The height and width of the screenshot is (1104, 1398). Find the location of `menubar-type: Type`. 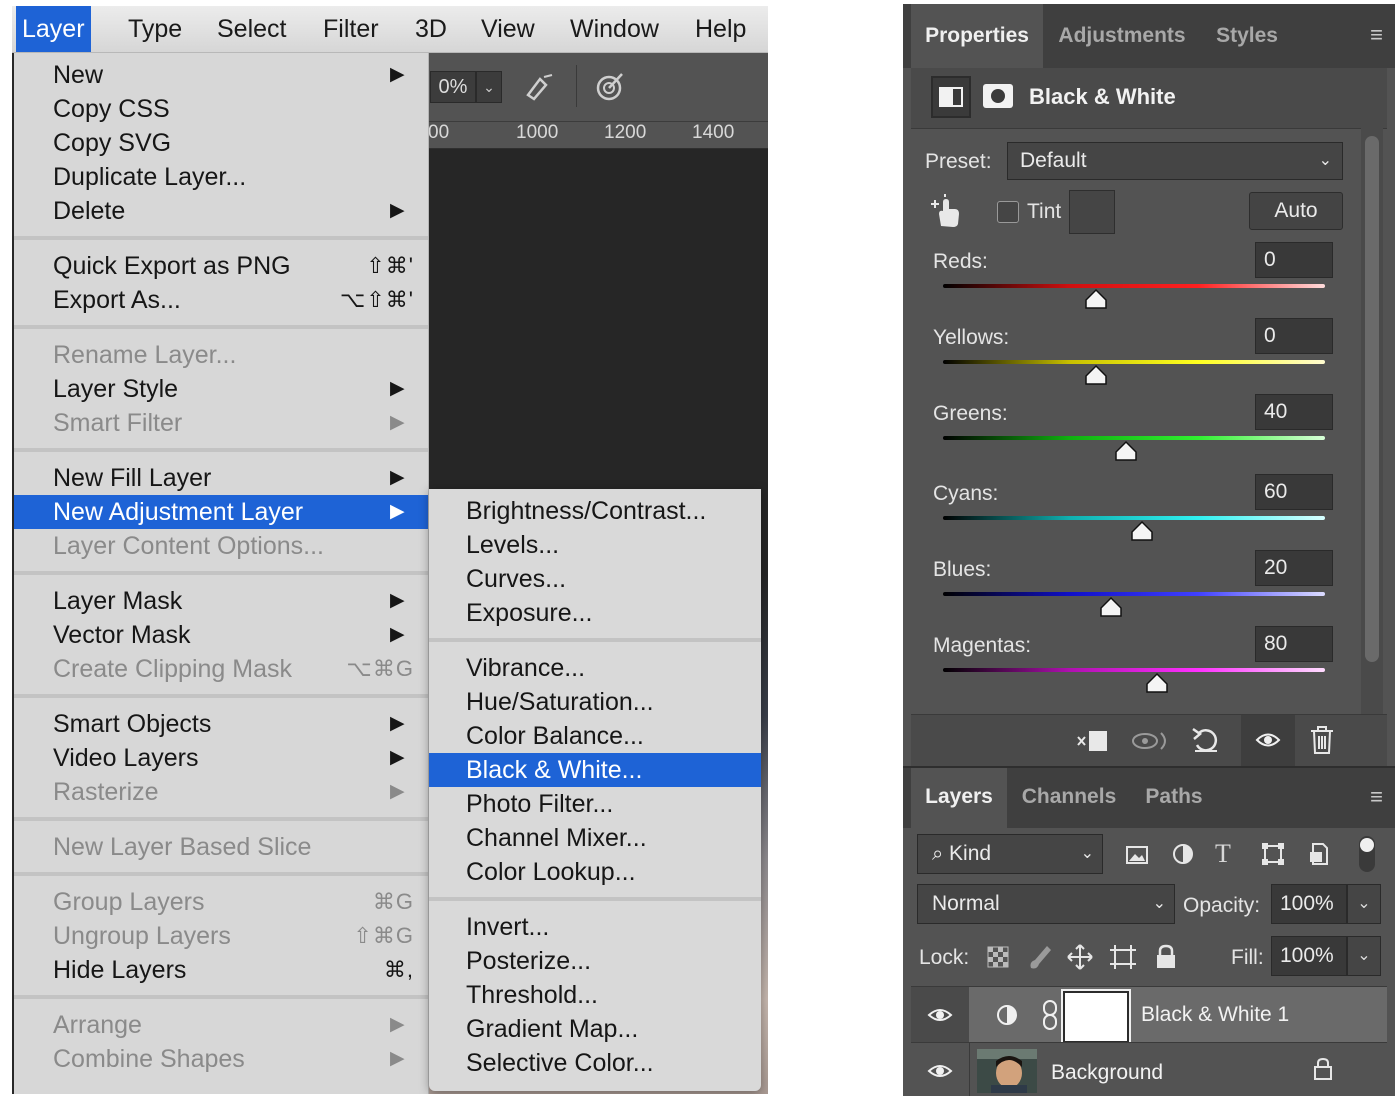

menubar-type: Type is located at coordinates (155, 29).